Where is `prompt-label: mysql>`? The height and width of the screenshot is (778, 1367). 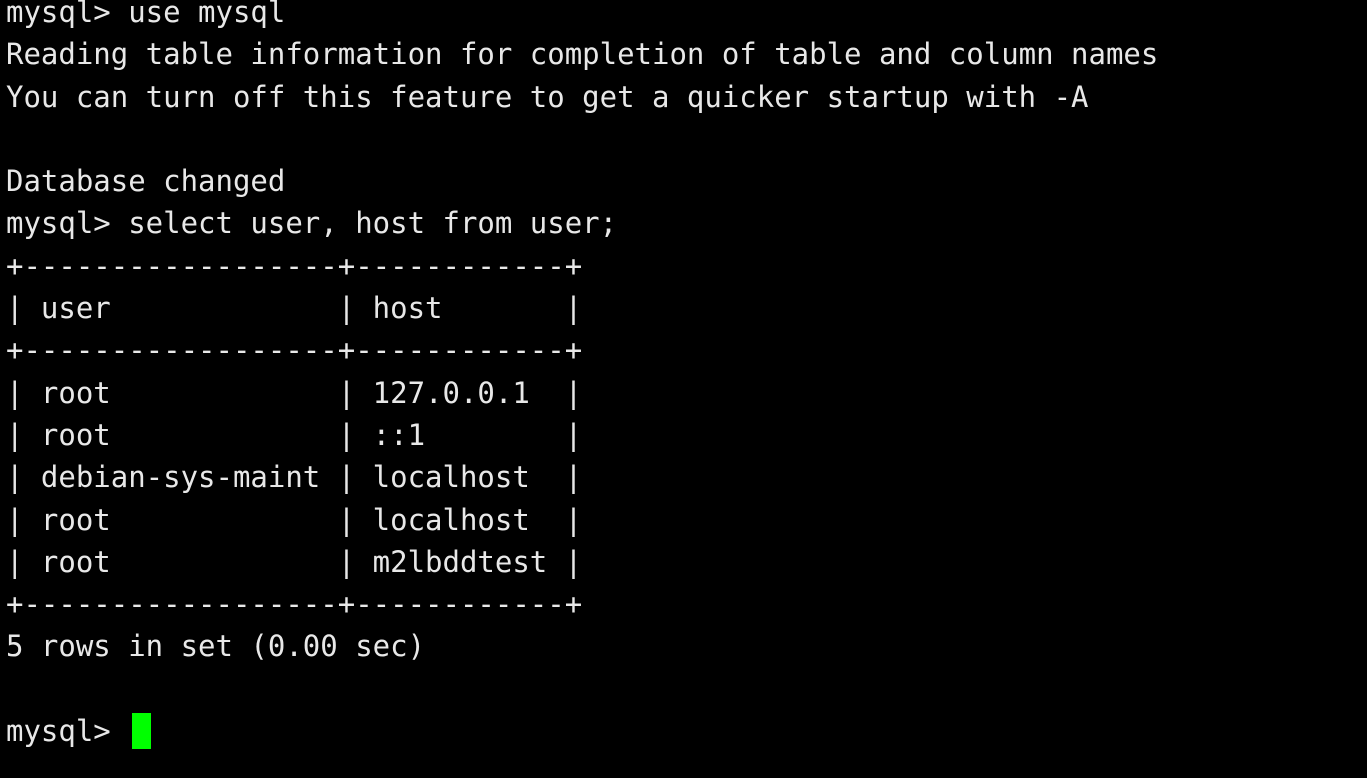
prompt-label: mysql> is located at coordinates (67, 731).